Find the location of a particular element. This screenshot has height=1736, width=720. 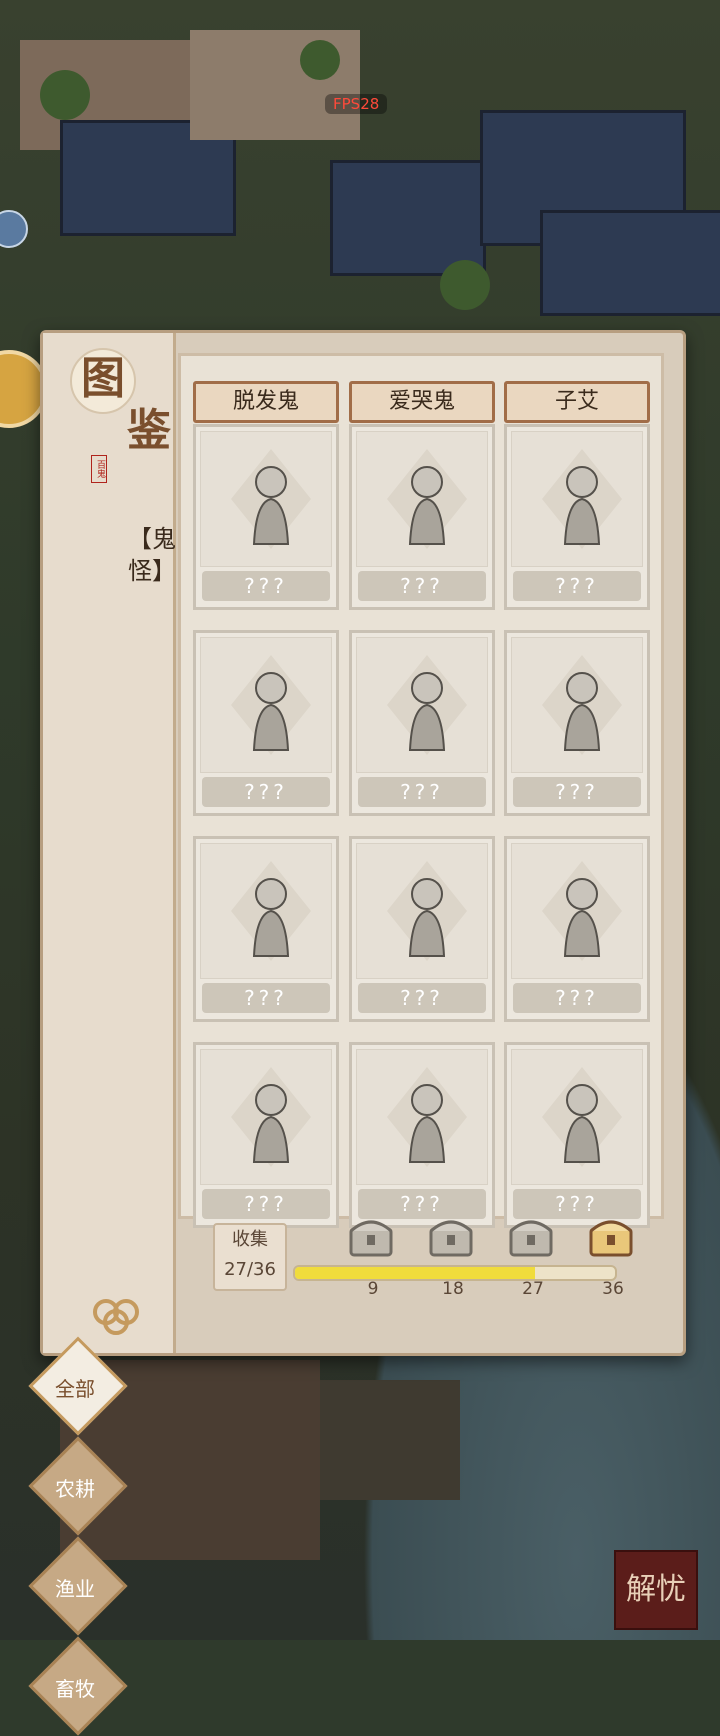

dancer-fan-icon is located at coordinates (582, 705).